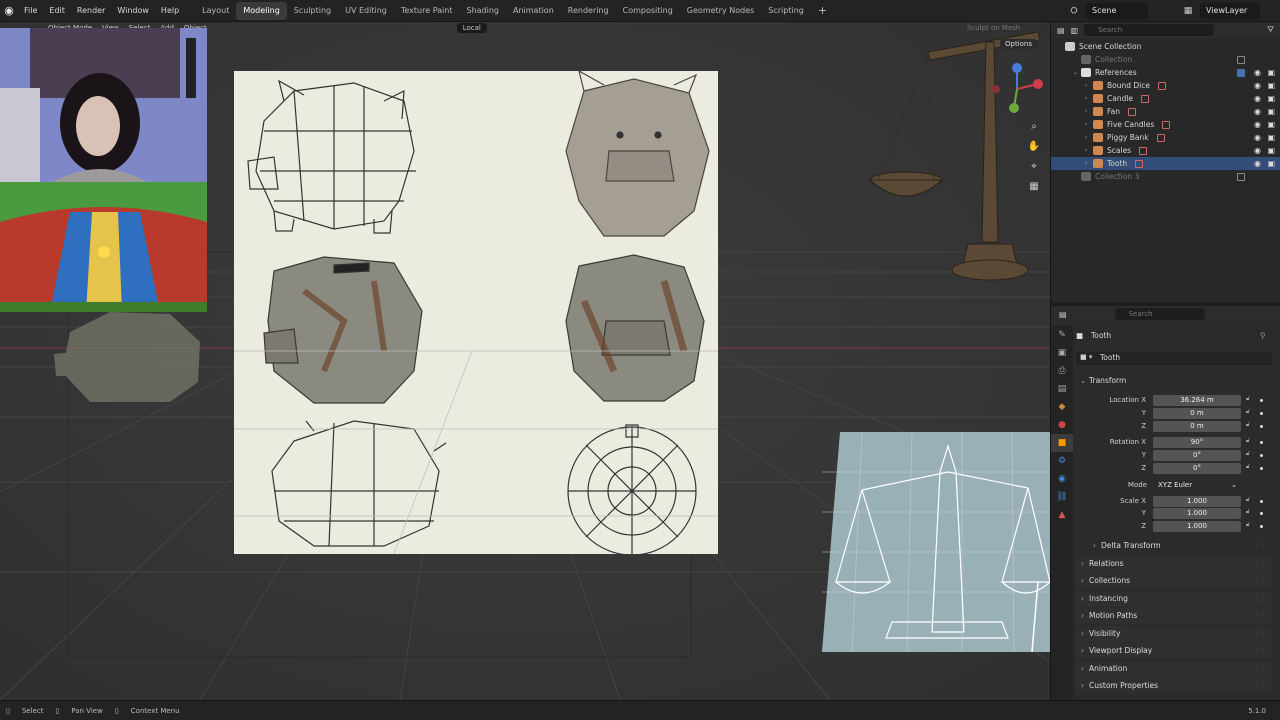  I want to click on section-custom-properties: Custom Properties, so click(1174, 686).